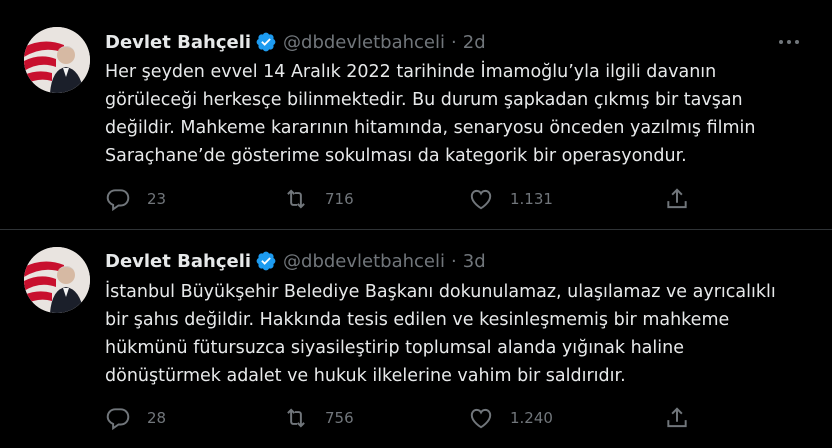 The width and height of the screenshot is (832, 448). I want to click on reply-button: 23, so click(135, 199).